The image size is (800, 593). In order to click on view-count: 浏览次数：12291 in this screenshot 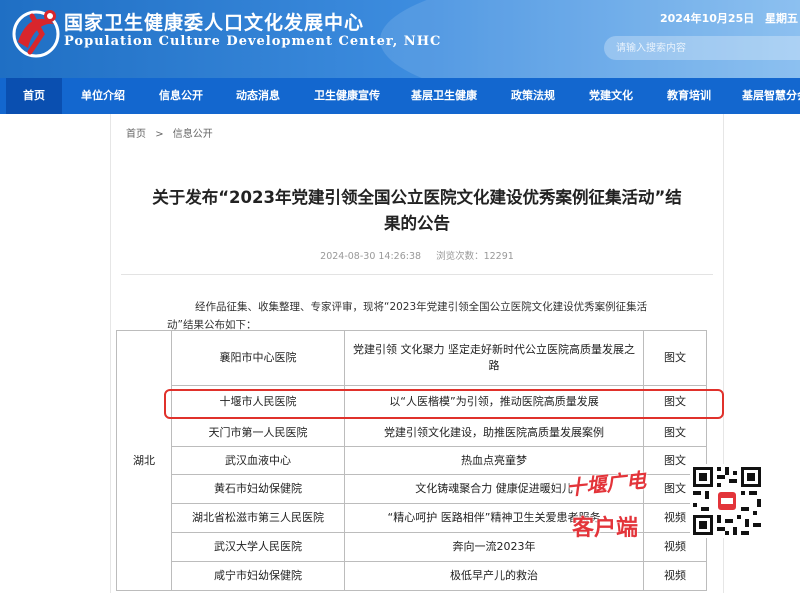, I will do `click(475, 256)`.